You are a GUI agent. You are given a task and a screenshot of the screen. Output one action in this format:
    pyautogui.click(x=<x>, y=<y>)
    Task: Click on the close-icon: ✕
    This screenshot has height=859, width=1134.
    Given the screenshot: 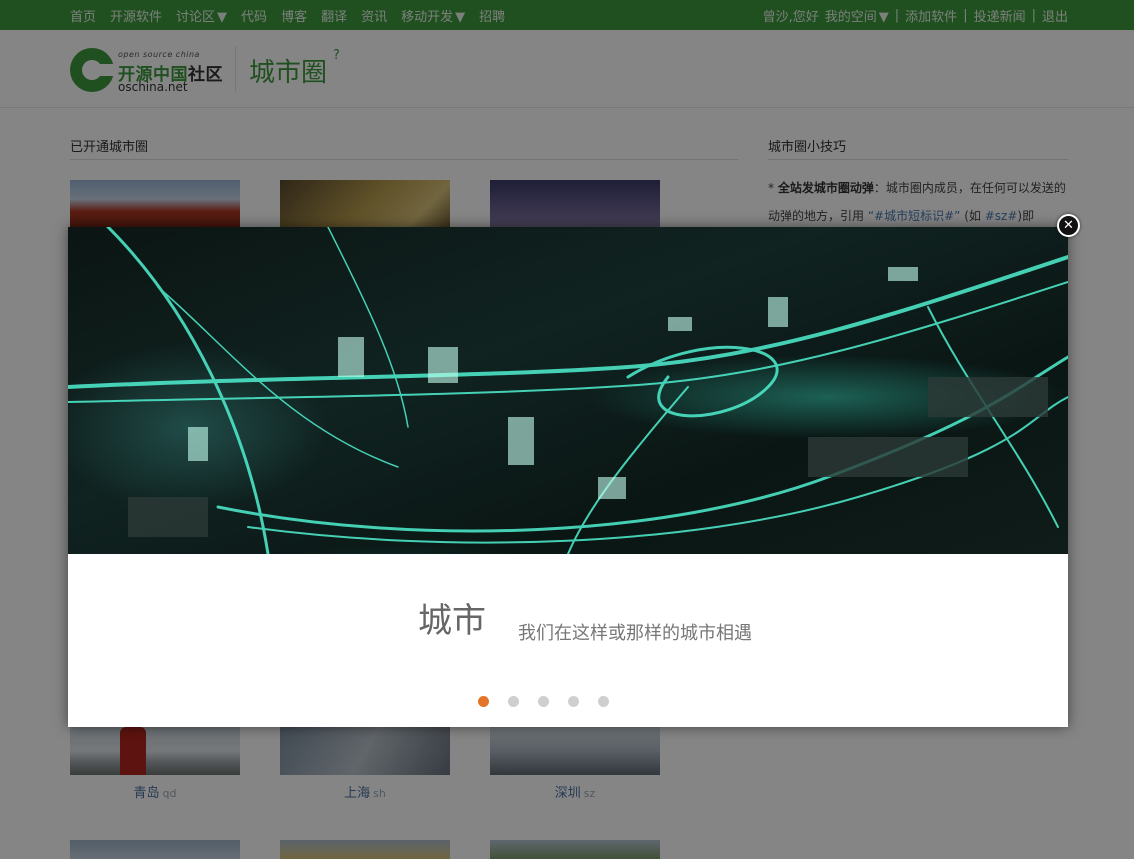 What is the action you would take?
    pyautogui.click(x=1068, y=225)
    